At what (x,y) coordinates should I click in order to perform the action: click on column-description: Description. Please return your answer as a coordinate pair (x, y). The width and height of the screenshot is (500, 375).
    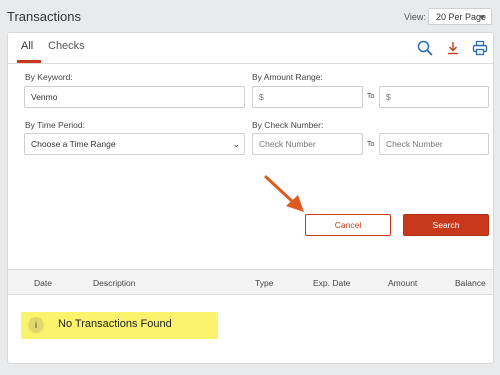
    Looking at the image, I should click on (114, 283).